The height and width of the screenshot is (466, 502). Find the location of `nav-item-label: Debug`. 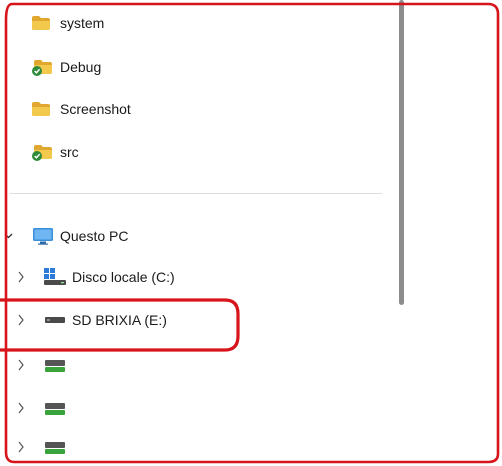

nav-item-label: Debug is located at coordinates (81, 67).